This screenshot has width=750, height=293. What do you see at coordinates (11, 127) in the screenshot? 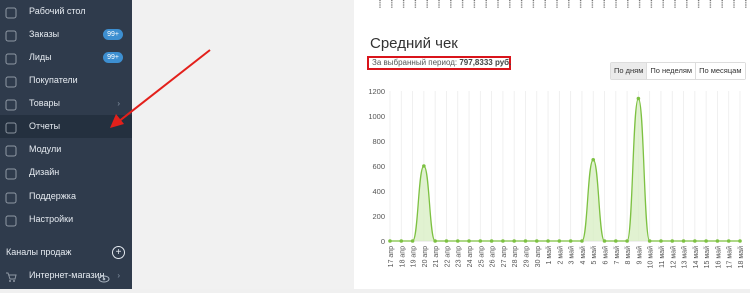
I see `reports-icon` at bounding box center [11, 127].